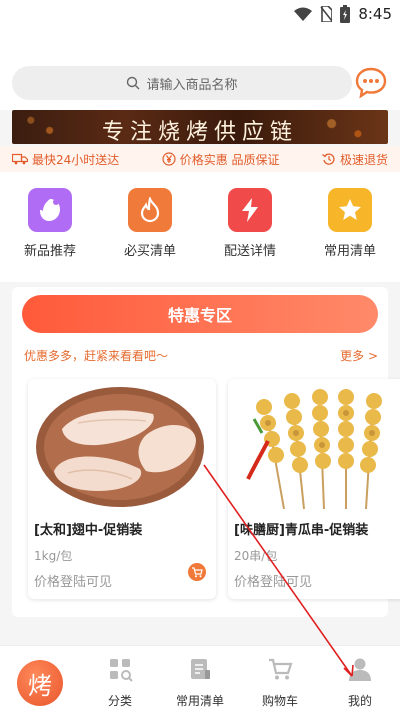  I want to click on hero-banner: 专注烧烤供应链, so click(200, 127).